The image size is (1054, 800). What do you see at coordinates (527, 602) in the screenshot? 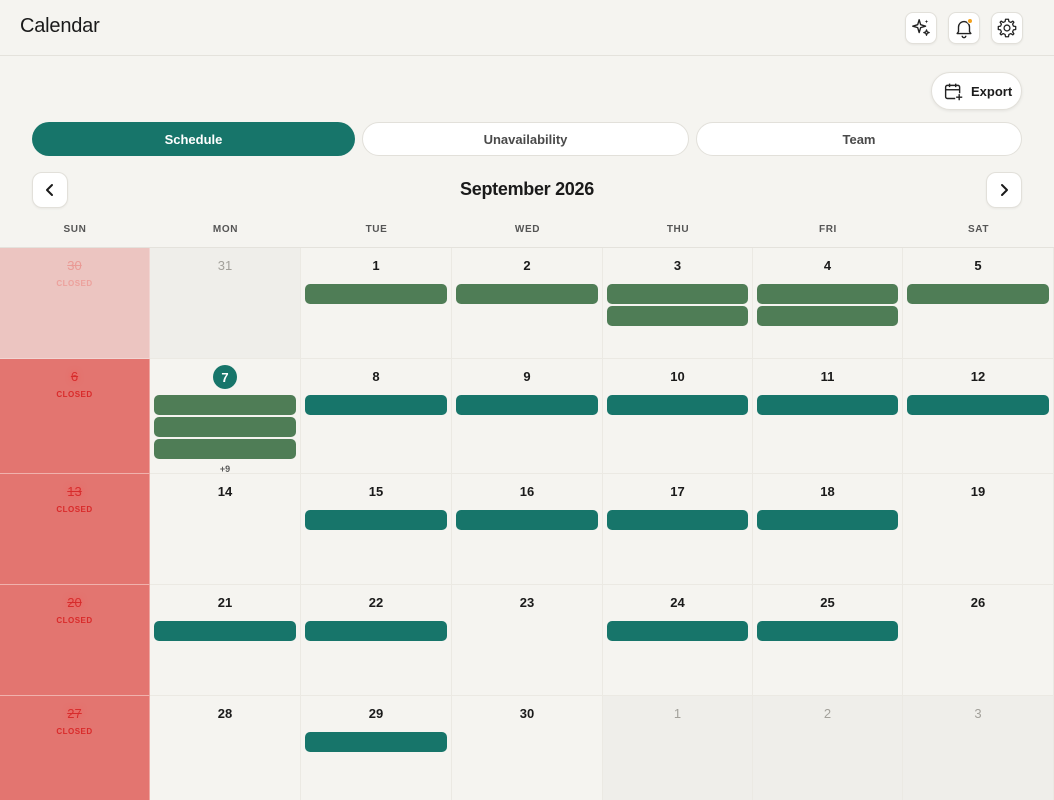
I see `day-number: 23` at bounding box center [527, 602].